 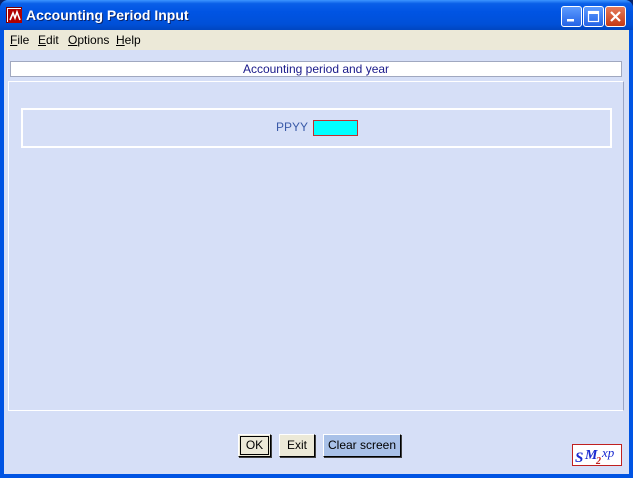 What do you see at coordinates (48, 40) in the screenshot?
I see `menu-edit: Edit` at bounding box center [48, 40].